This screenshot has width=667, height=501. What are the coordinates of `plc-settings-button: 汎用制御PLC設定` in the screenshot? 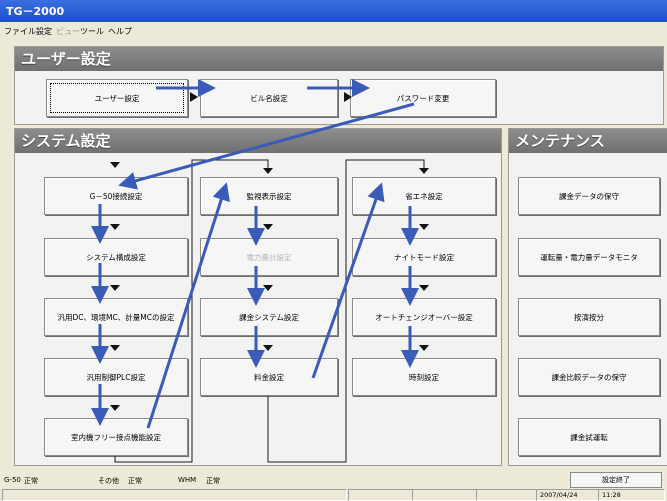 It's located at (116, 377).